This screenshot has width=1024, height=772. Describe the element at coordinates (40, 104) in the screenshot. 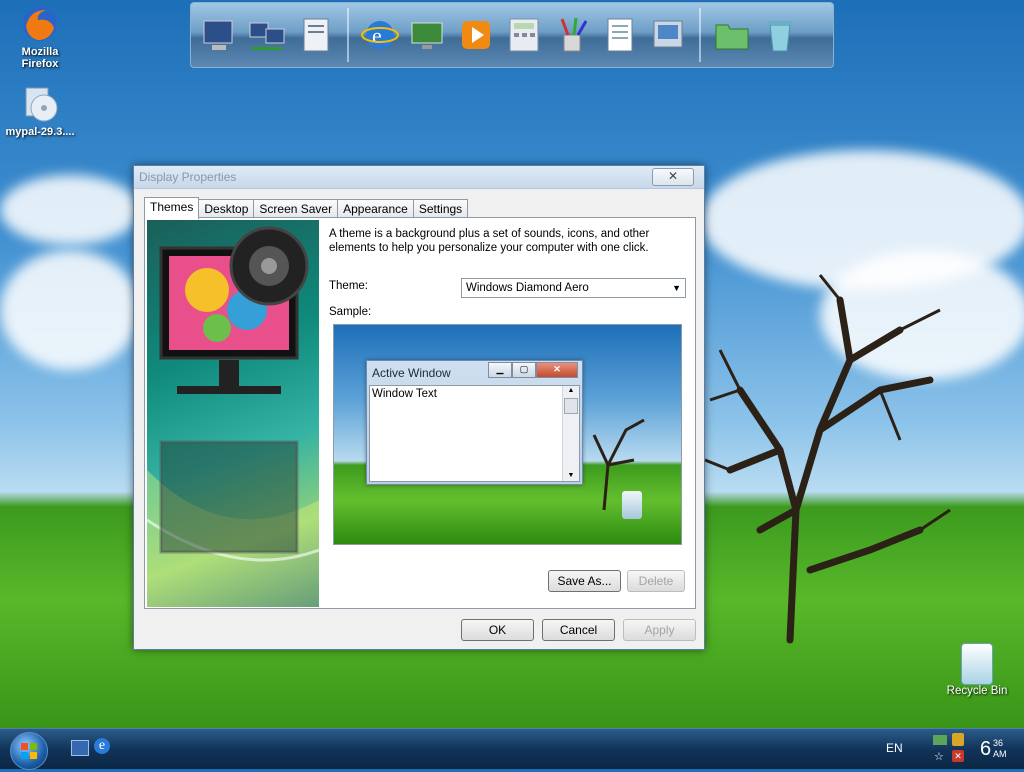

I see `installer-disc-icon` at that location.